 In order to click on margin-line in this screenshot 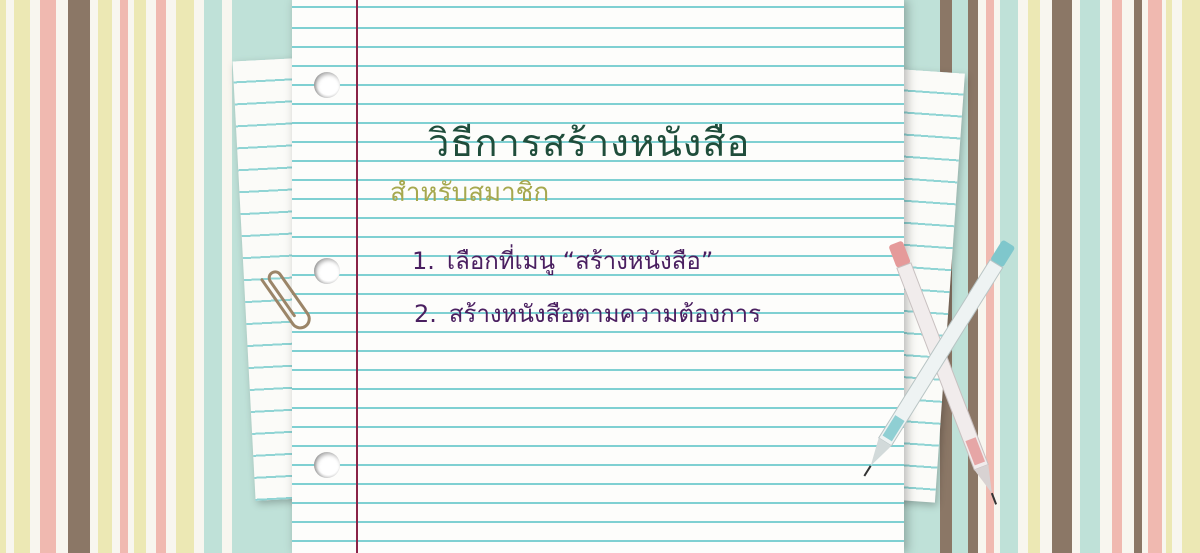, I will do `click(357, 276)`.